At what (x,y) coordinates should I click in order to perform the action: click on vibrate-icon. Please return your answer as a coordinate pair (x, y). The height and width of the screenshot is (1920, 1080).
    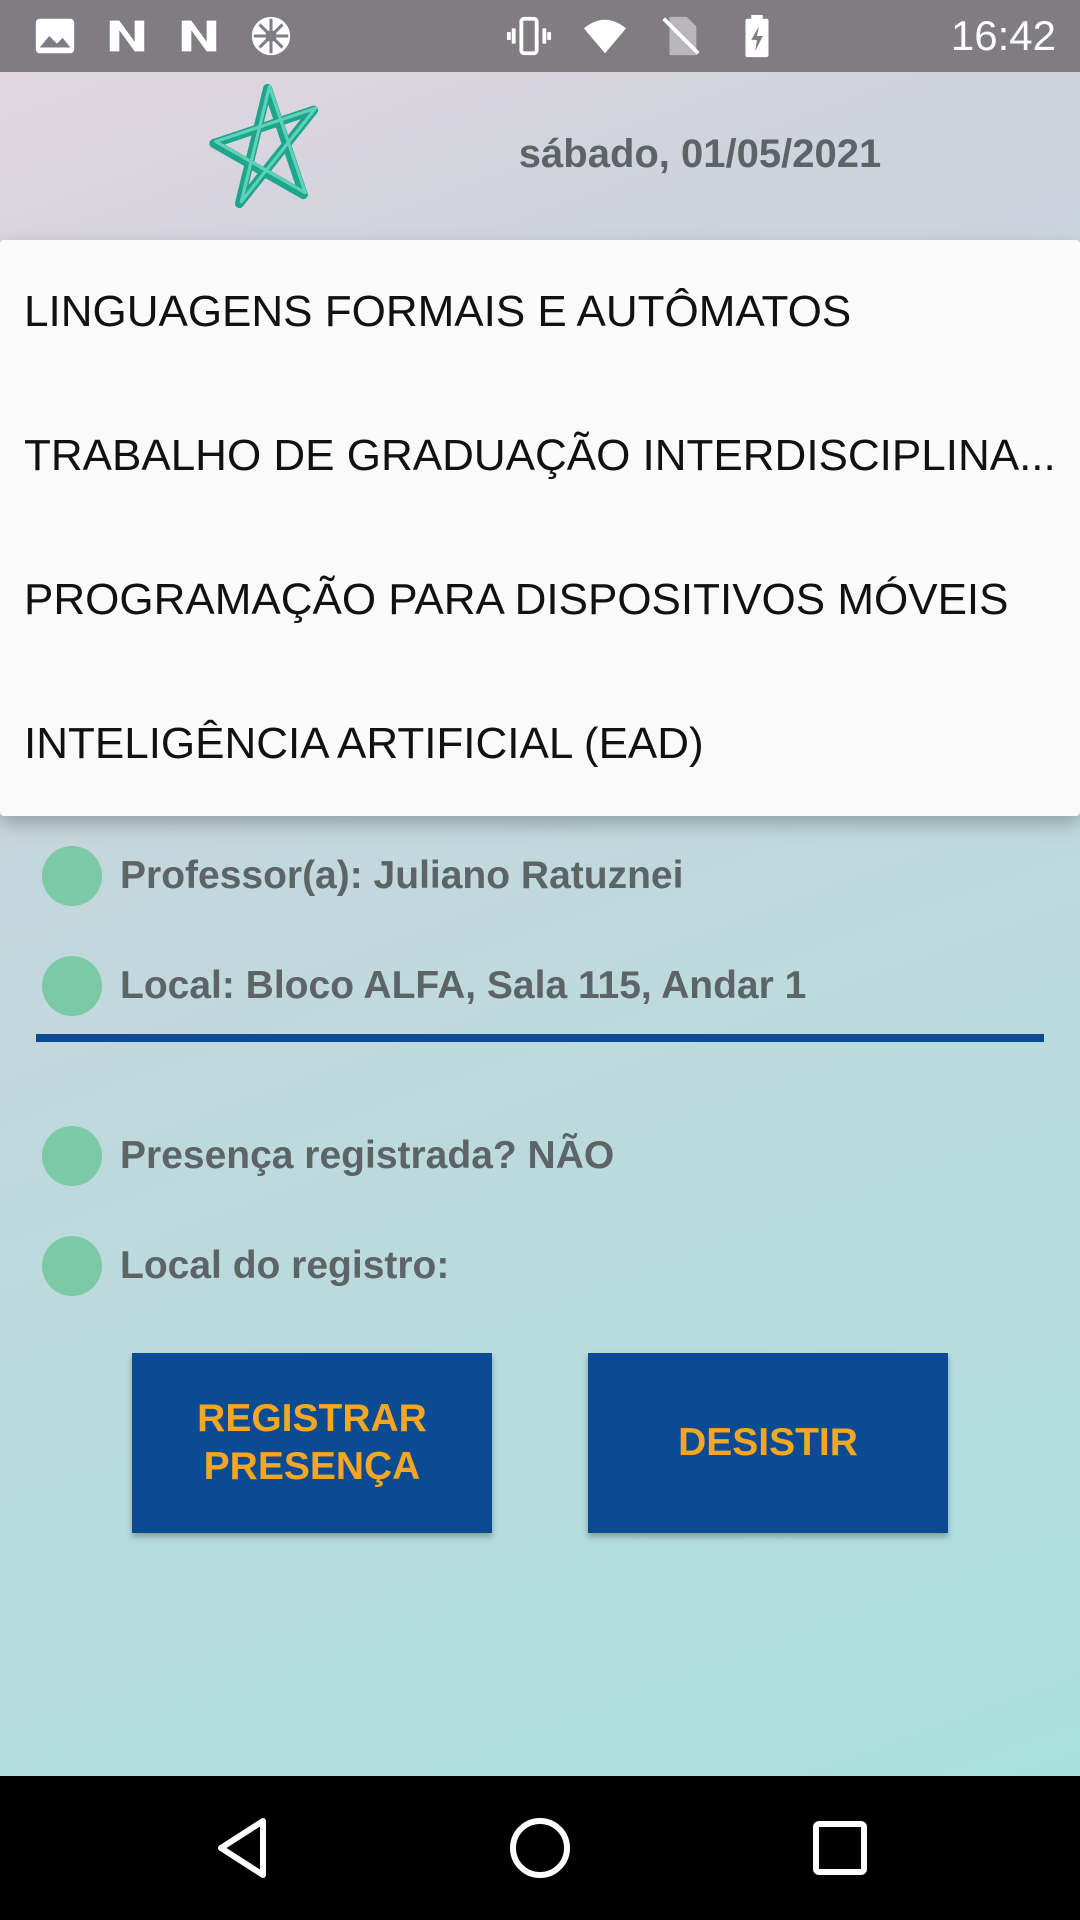
    Looking at the image, I should click on (529, 36).